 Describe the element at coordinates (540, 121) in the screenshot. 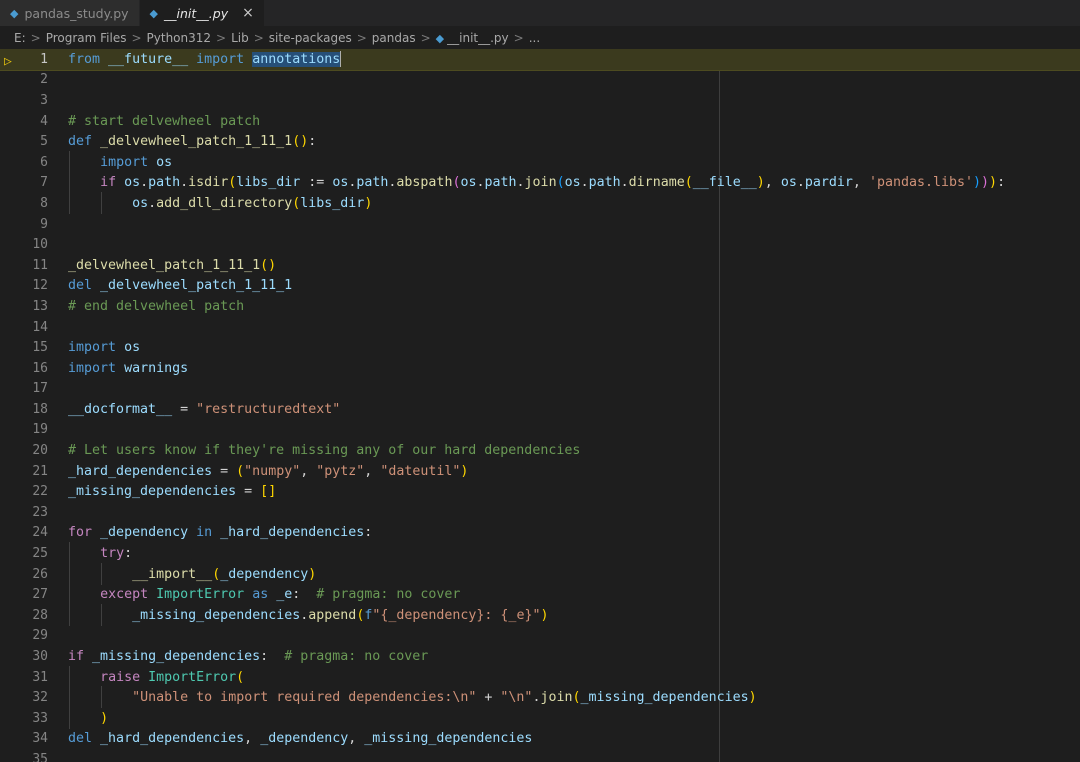

I see `code-line: 4 # start delvewheel patch` at that location.